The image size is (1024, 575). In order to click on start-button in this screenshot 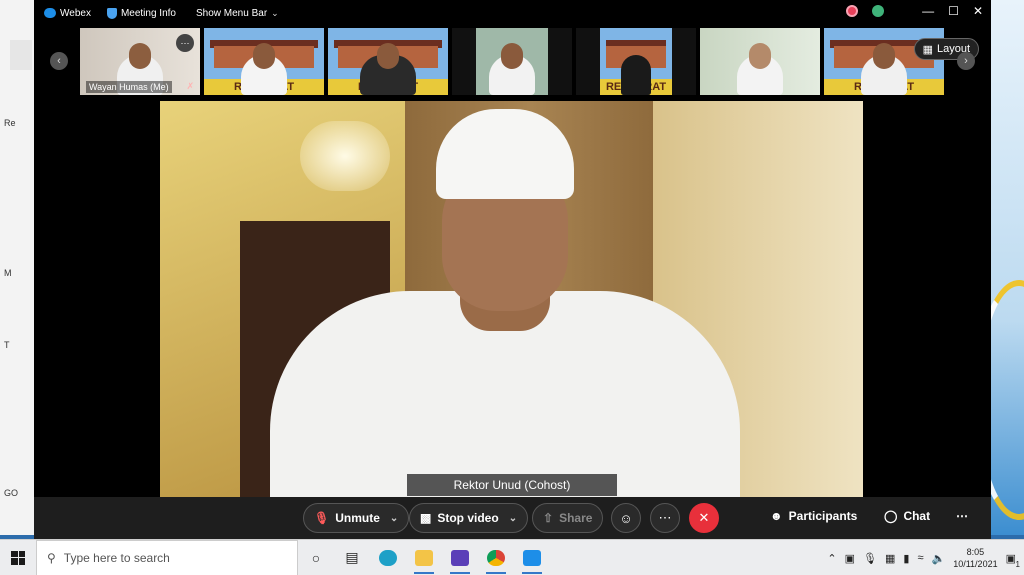, I will do `click(18, 557)`.